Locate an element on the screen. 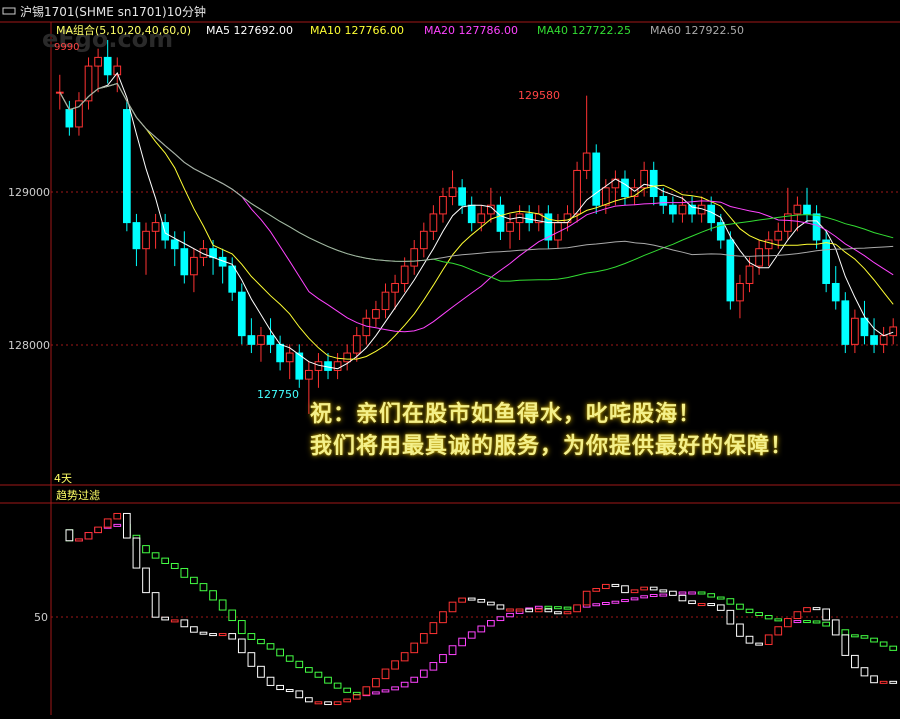 Image resolution: width=900 pixels, height=719 pixels. instrument-label: 沪锡1701(SHME sn1701)10分钟 is located at coordinates (113, 11).